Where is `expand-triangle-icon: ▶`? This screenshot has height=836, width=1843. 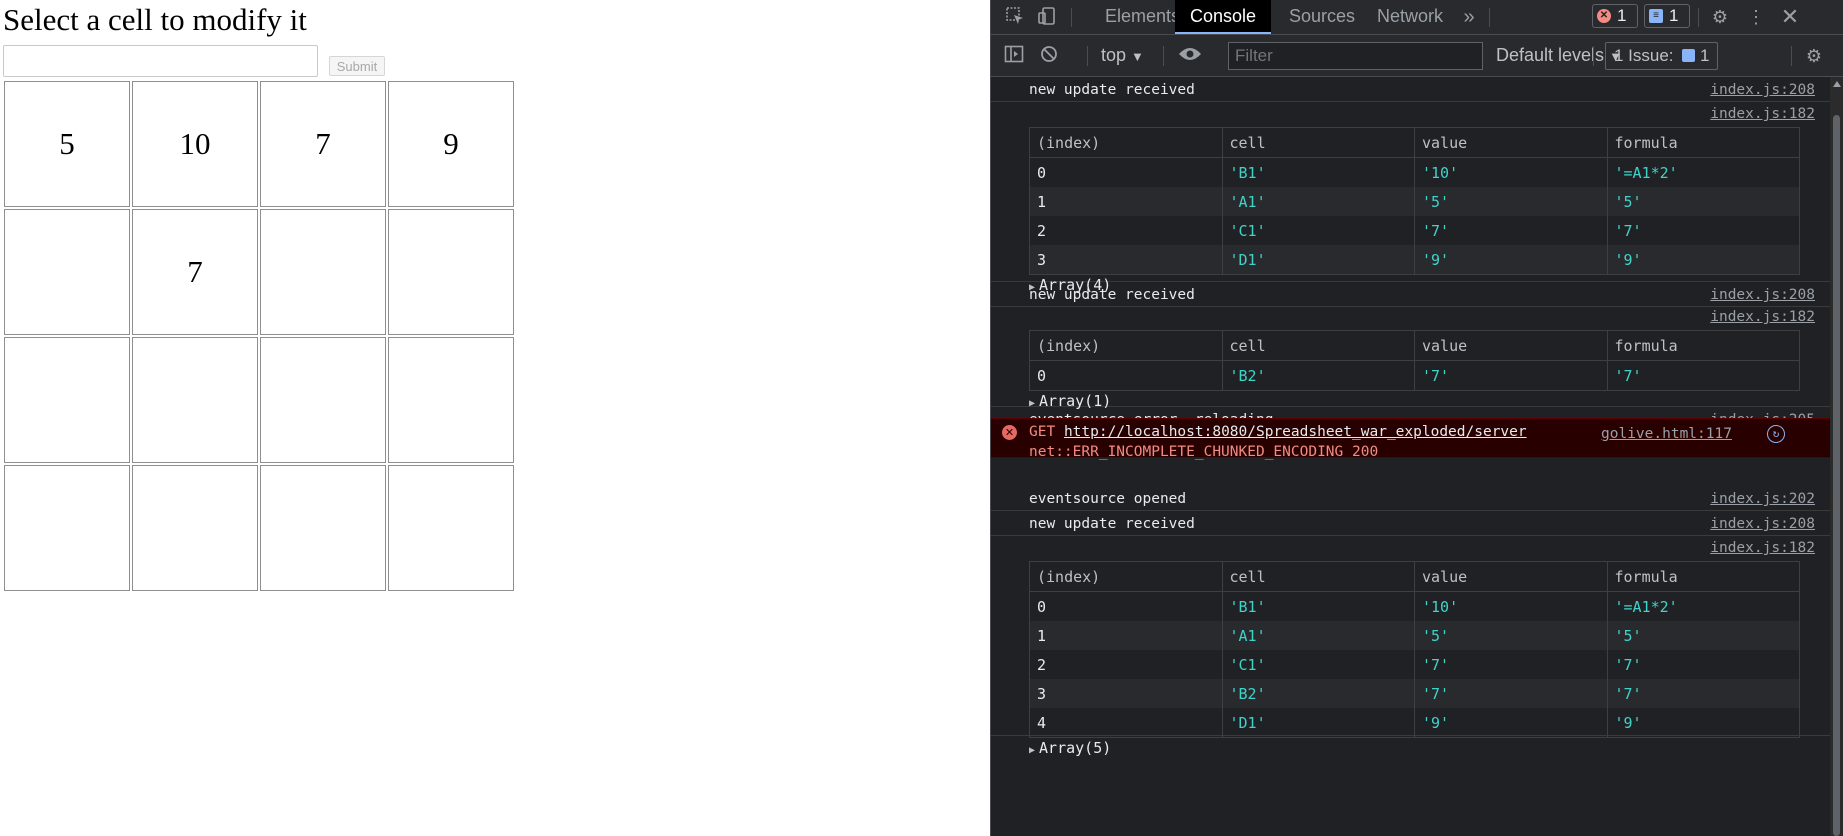
expand-triangle-icon: ▶ is located at coordinates (1032, 750).